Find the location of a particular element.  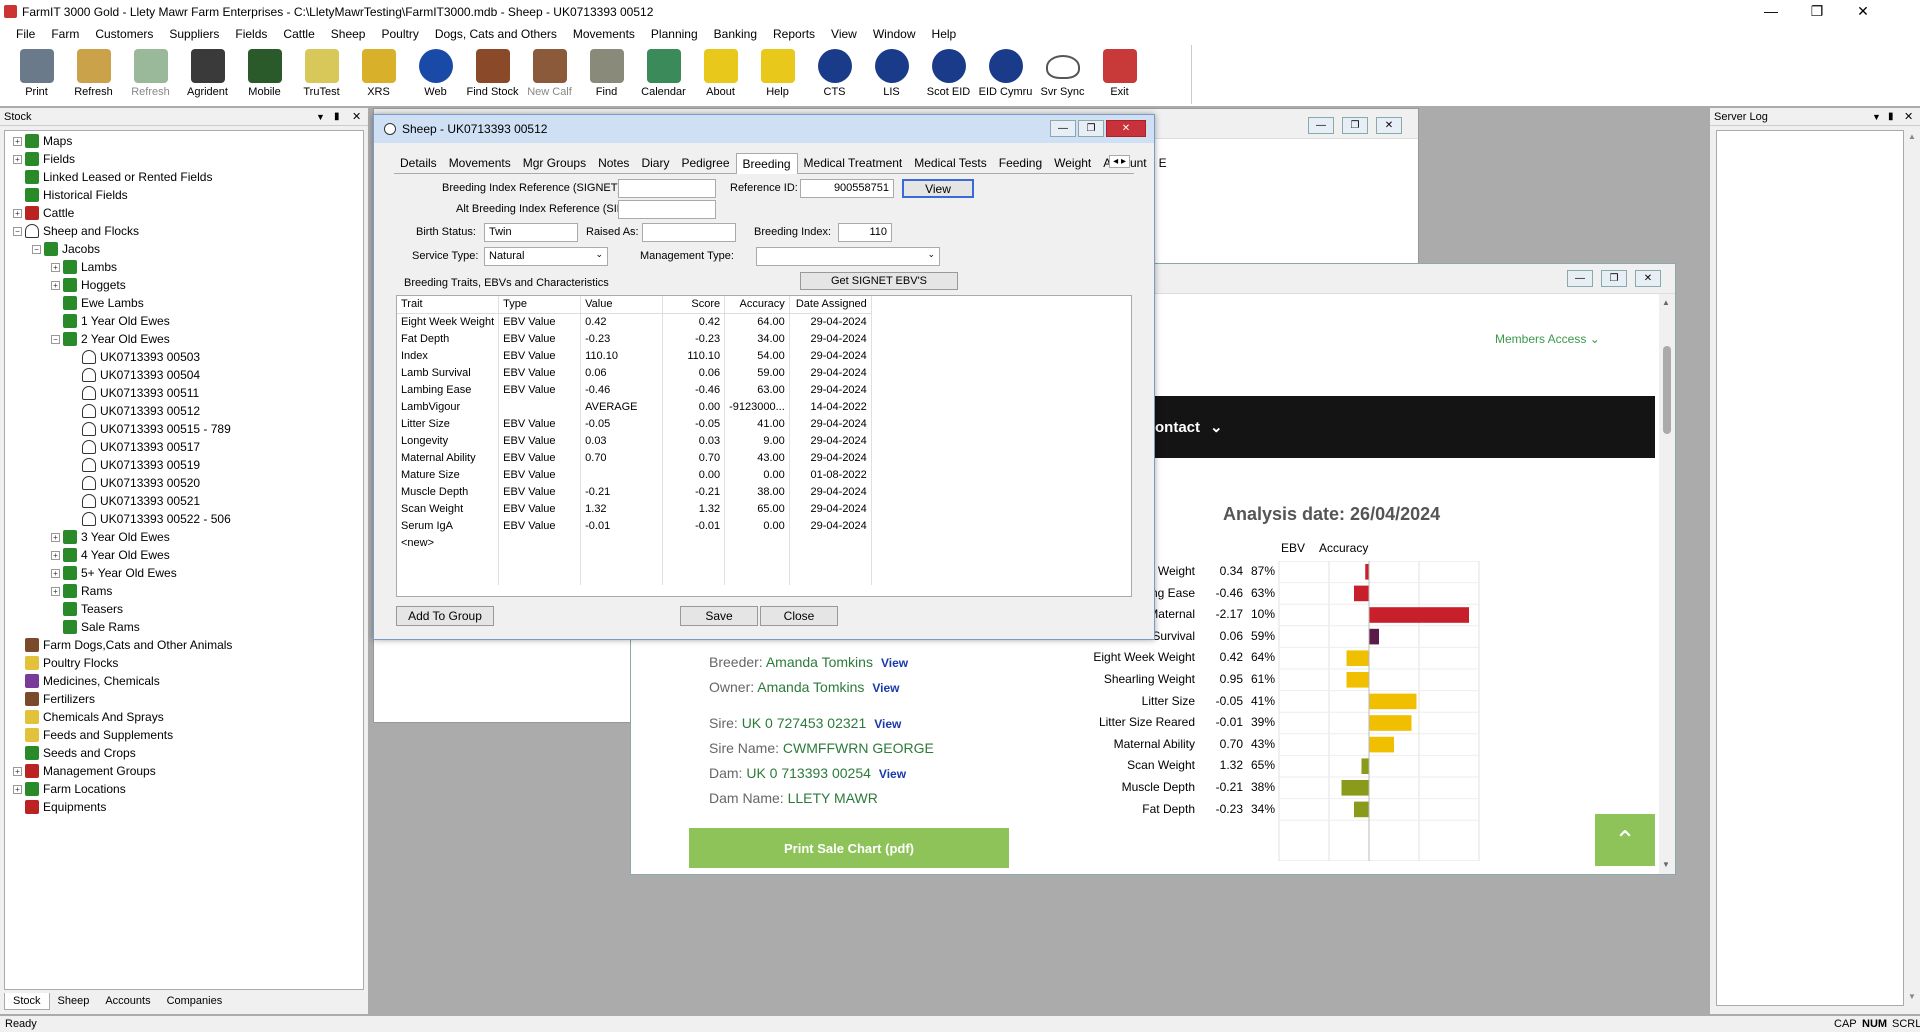

birth-status-field: Twin is located at coordinates (531, 232).